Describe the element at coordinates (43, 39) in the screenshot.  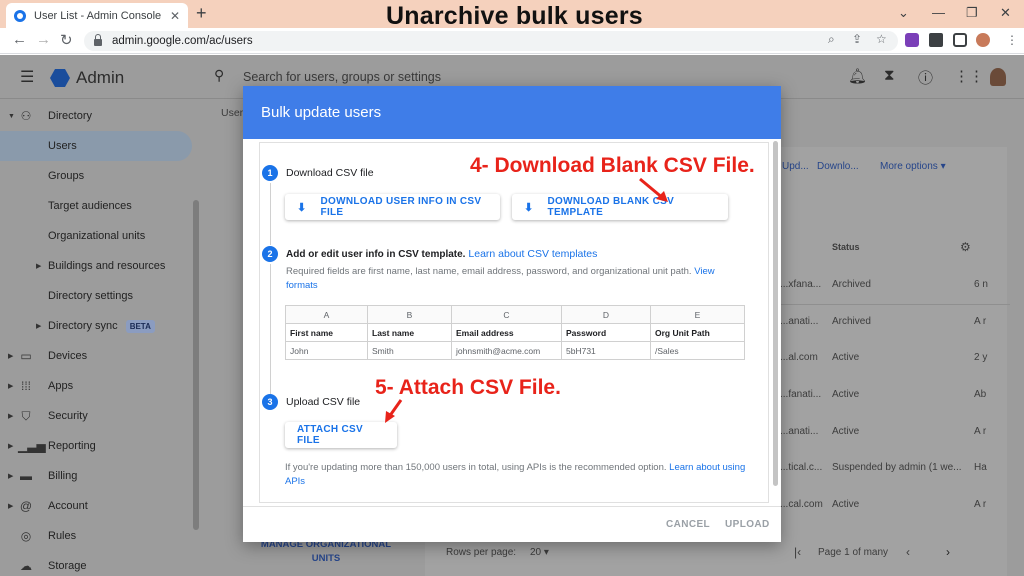
I see `forward-arrow-icon: →` at that location.